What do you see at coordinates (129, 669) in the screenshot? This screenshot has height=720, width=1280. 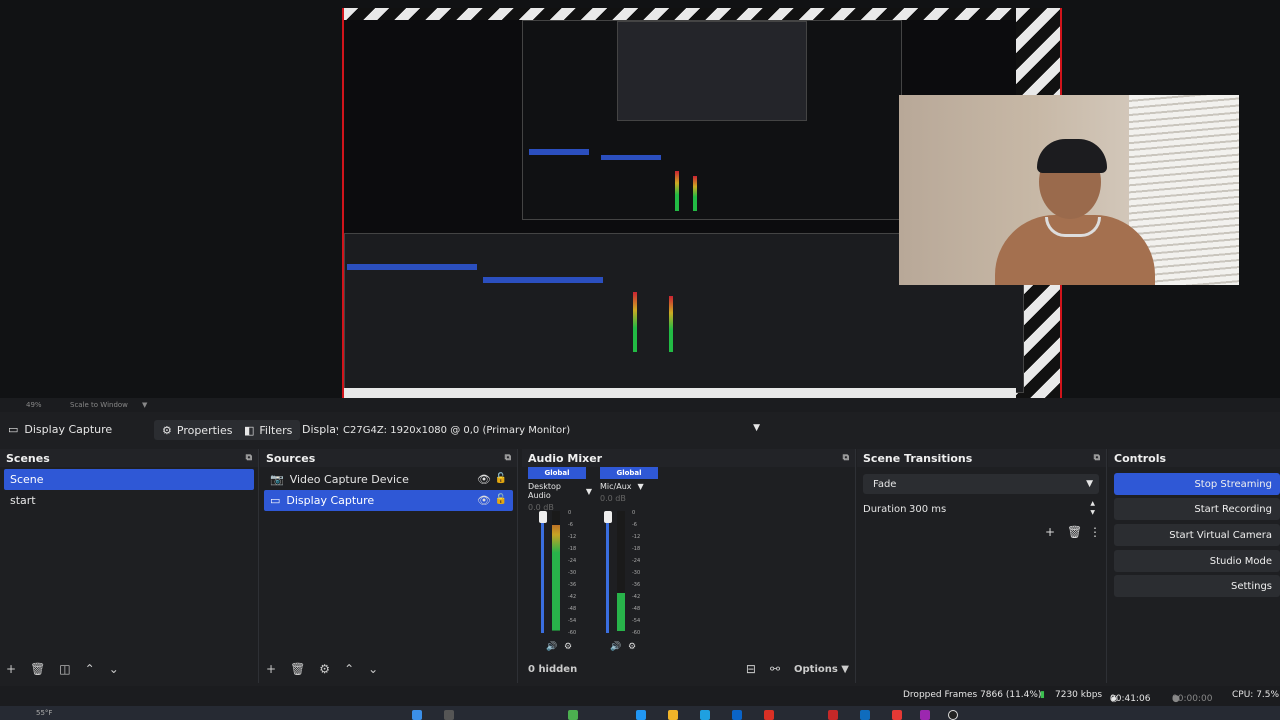 I see `scenes-toolbar: + 🗑 ◫ ⌃ ⌄` at bounding box center [129, 669].